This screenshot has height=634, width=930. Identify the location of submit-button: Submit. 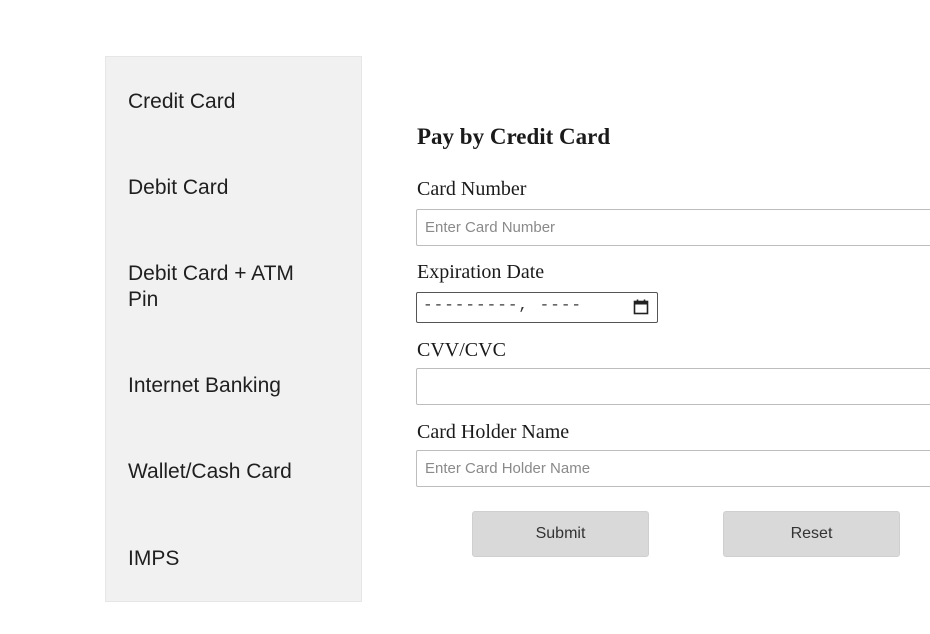
(560, 534).